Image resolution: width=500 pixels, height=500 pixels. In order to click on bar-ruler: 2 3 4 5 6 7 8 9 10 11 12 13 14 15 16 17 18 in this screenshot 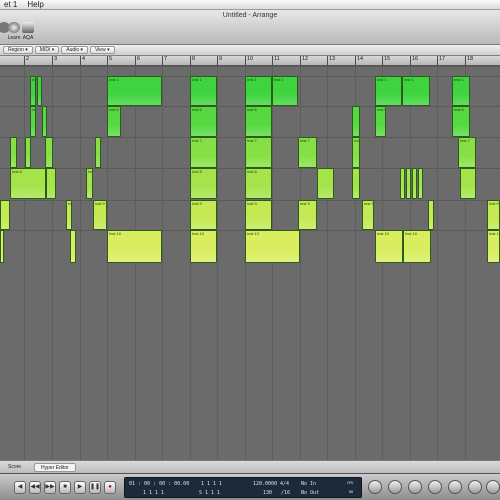, I will do `click(250, 61)`.